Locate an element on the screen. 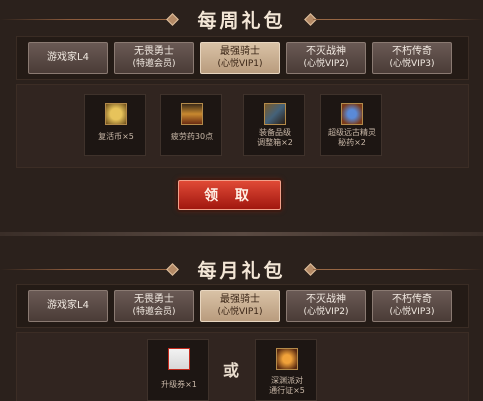  ticket-icon is located at coordinates (179, 359).